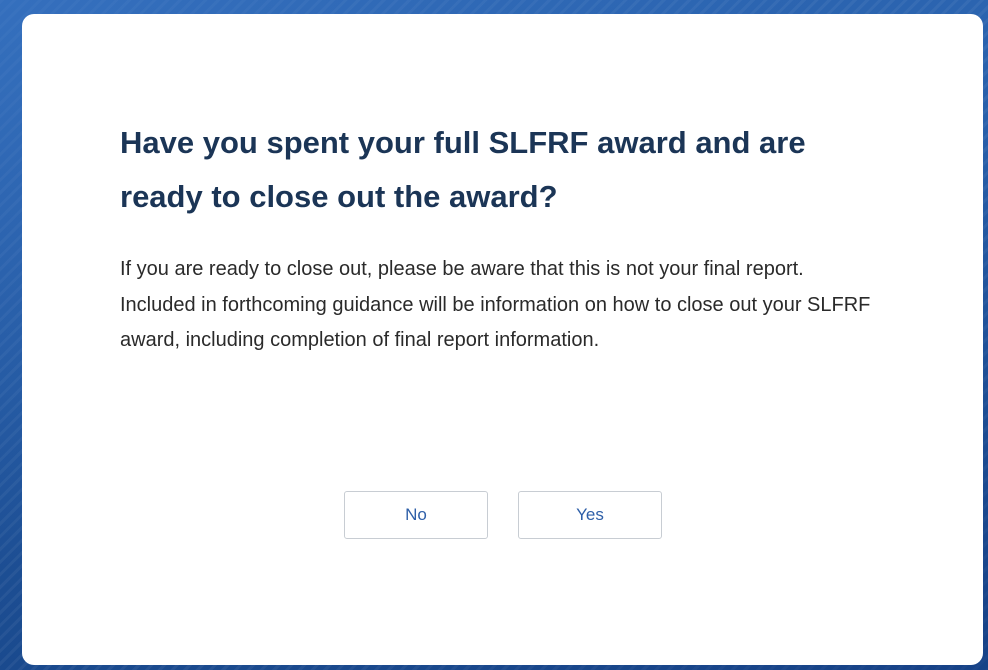  I want to click on yes-button: Yes, so click(590, 515).